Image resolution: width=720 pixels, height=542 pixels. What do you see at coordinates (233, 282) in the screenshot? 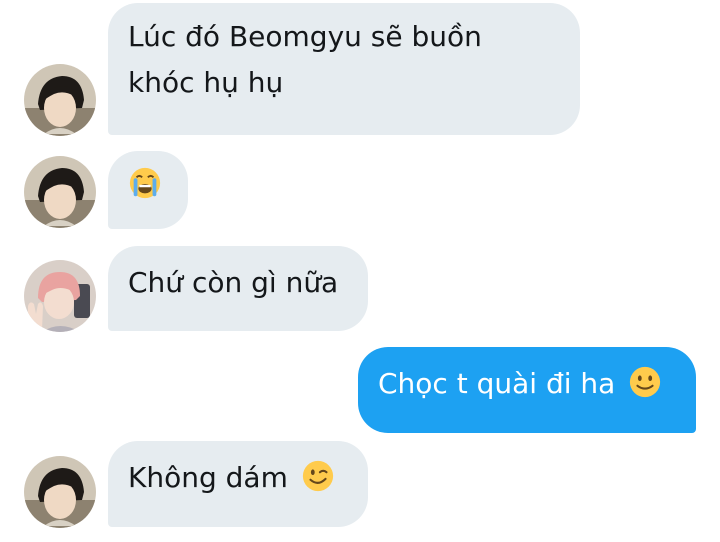
I see `message-text: Chứ còn gì nữa` at bounding box center [233, 282].